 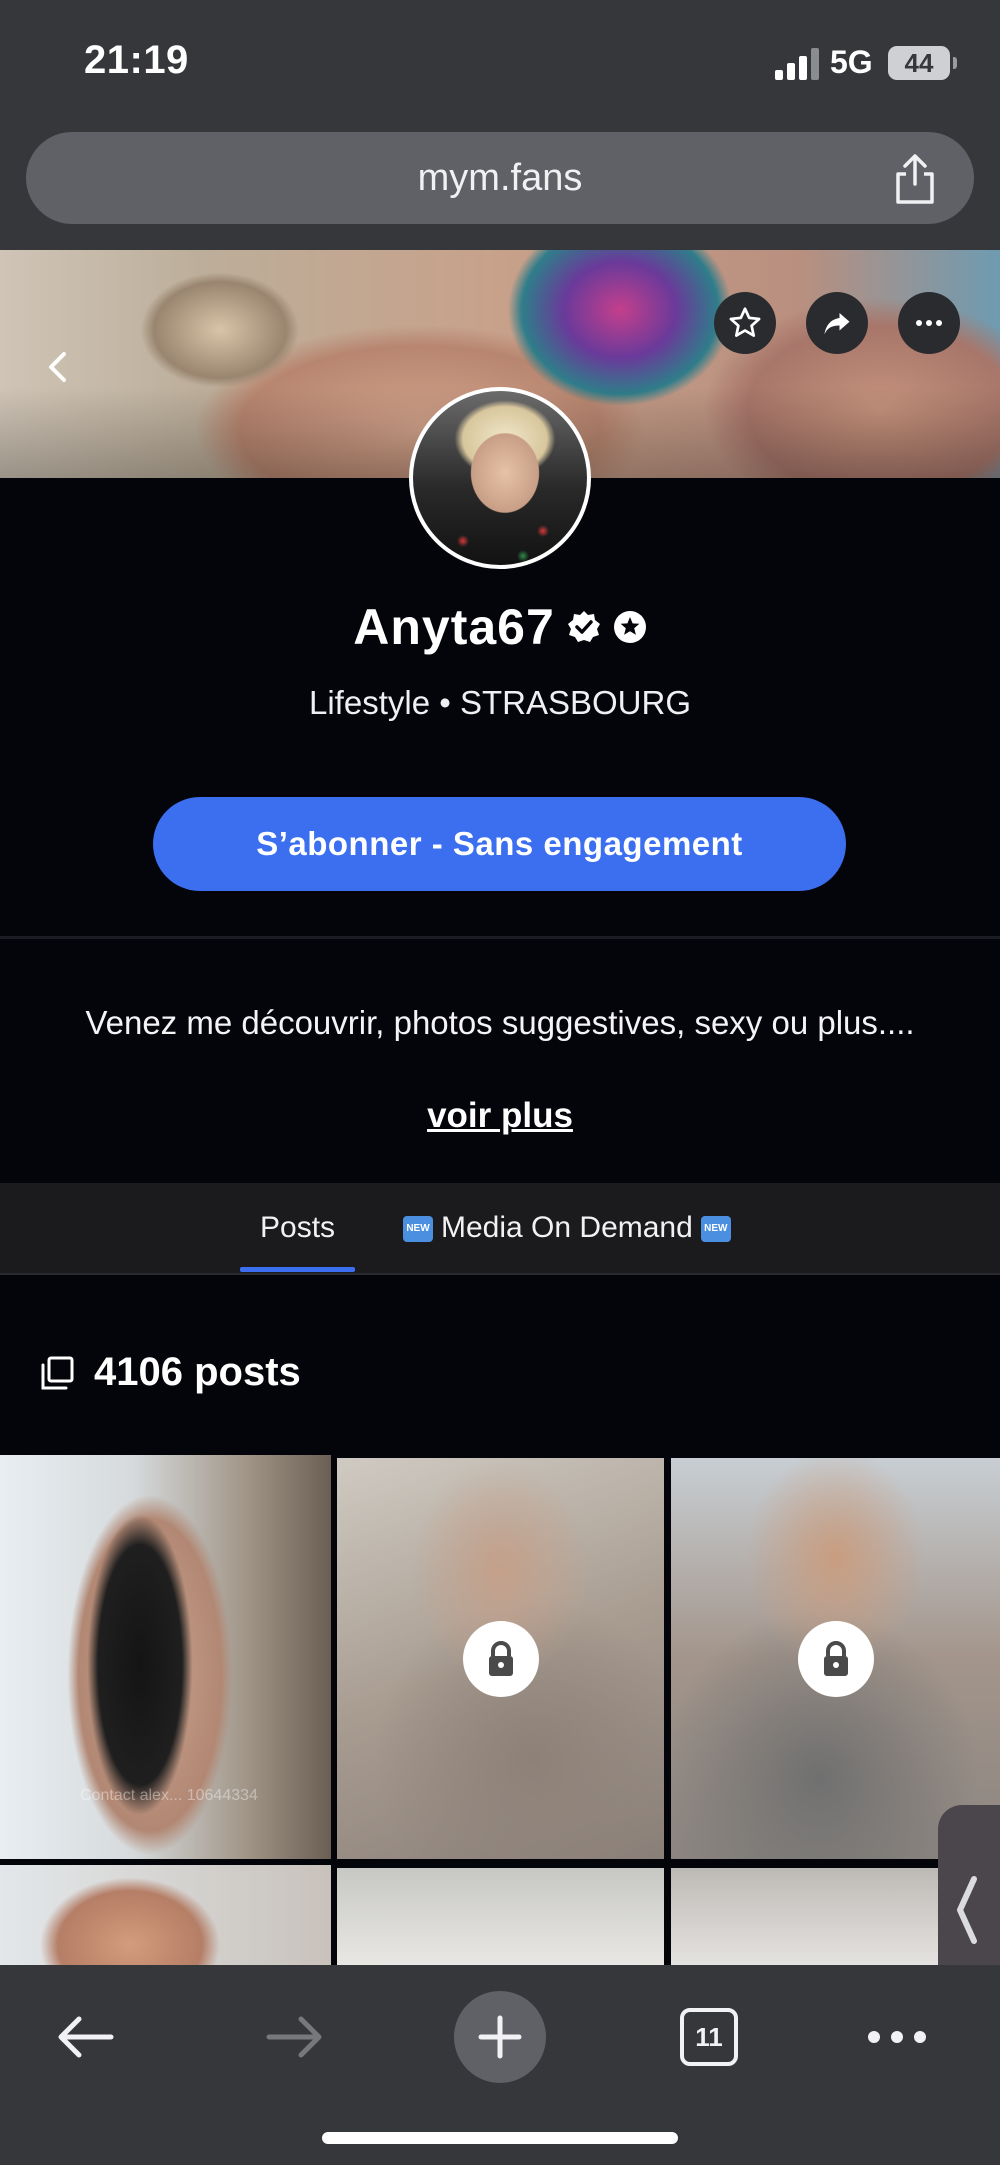 I want to click on menu-button, so click(x=897, y=2037).